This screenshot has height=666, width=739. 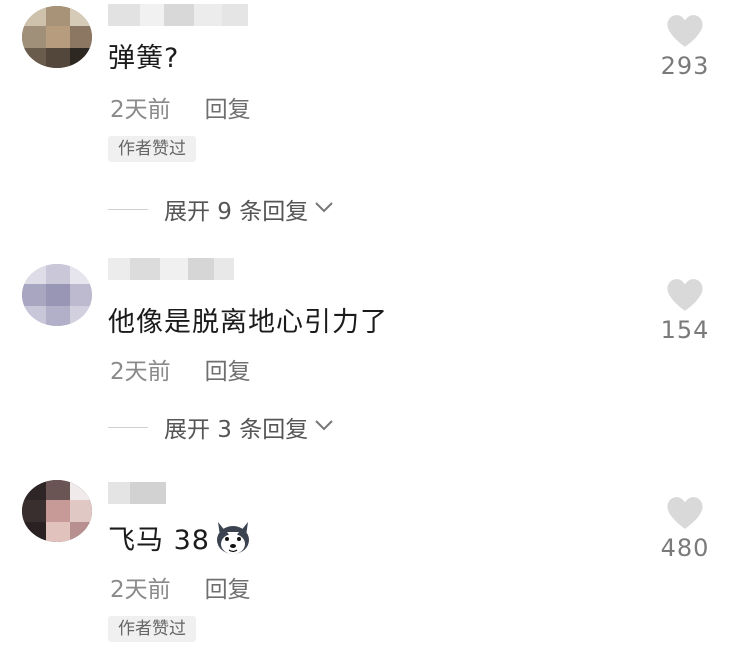 What do you see at coordinates (685, 330) in the screenshot?
I see `like-count: 154` at bounding box center [685, 330].